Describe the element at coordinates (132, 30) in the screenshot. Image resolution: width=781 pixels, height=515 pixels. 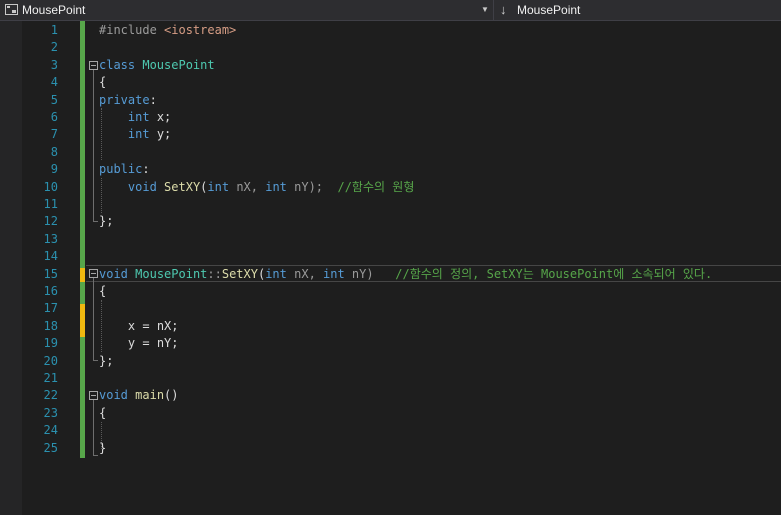
I see `code-token: #include` at that location.